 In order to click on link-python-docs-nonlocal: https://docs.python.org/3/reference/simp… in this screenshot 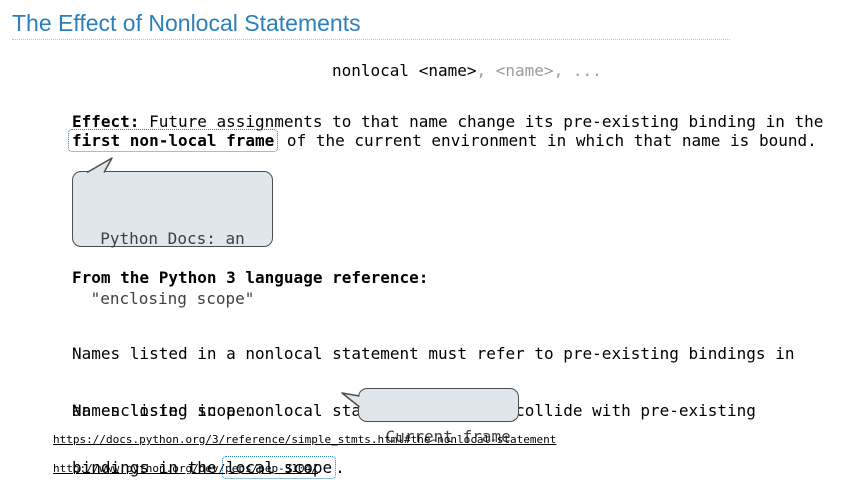, I will do `click(304, 439)`.